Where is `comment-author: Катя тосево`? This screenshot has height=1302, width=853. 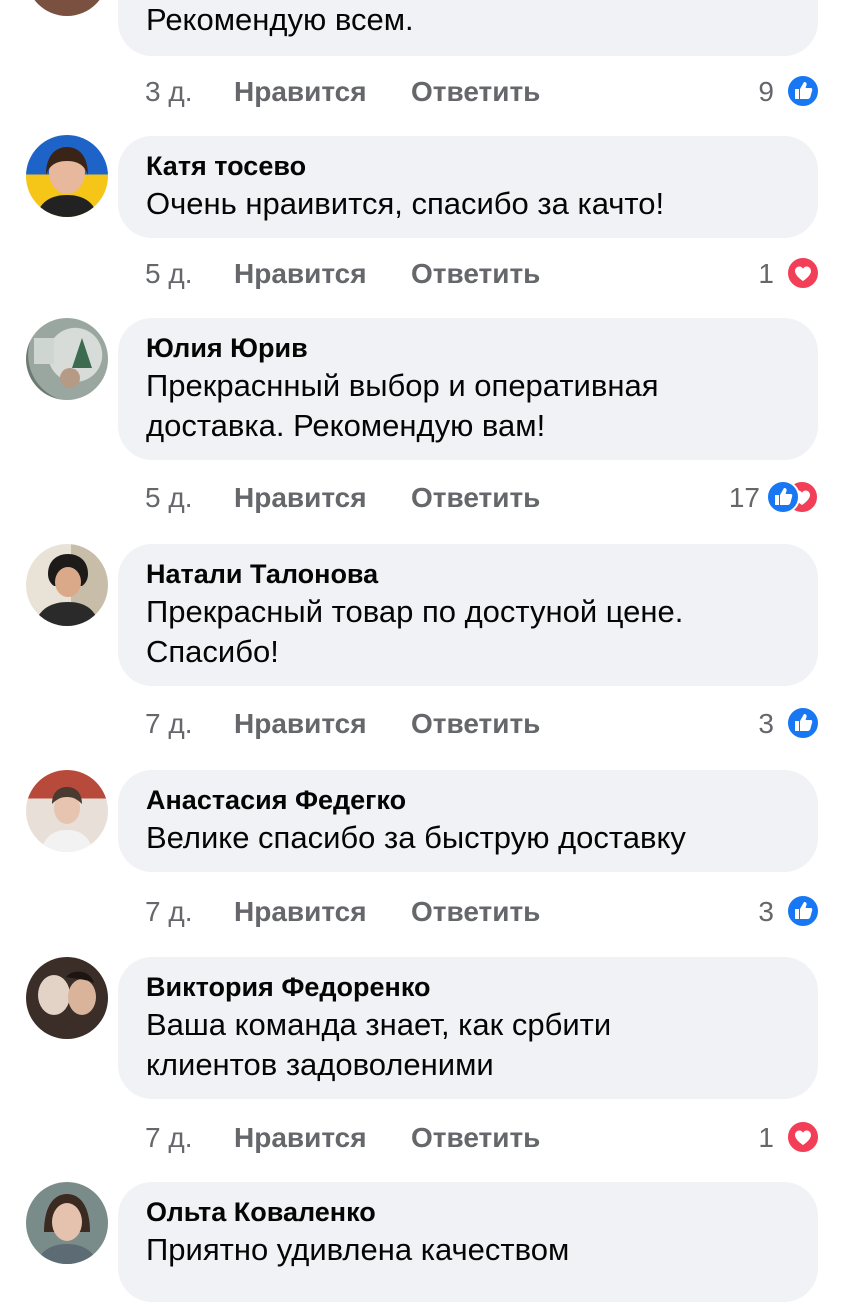
comment-author: Катя тосево is located at coordinates (468, 166).